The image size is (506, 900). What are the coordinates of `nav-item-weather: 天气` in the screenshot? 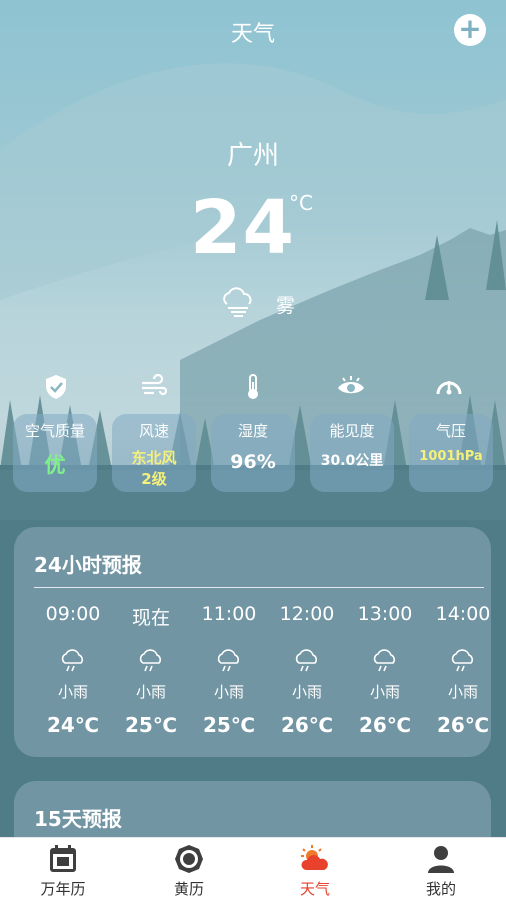 It's located at (315, 869).